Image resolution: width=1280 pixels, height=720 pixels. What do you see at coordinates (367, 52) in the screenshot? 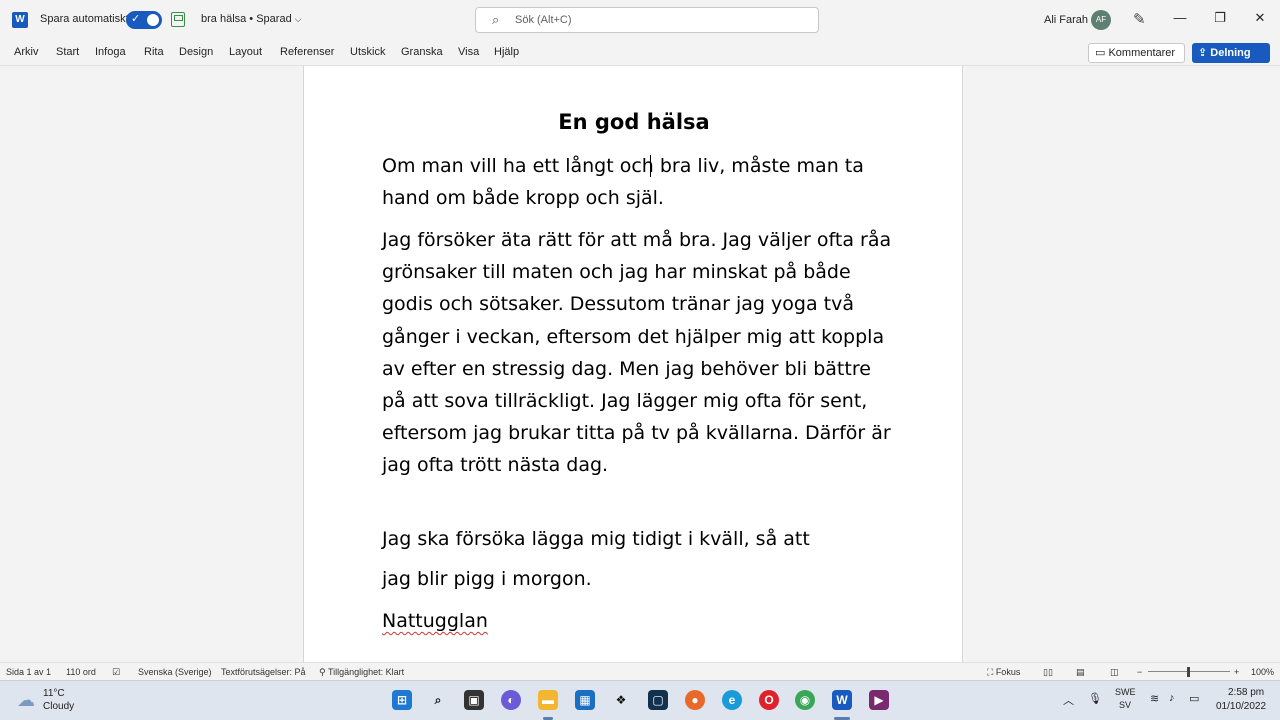
I see `tab-utskick: Utskick` at bounding box center [367, 52].